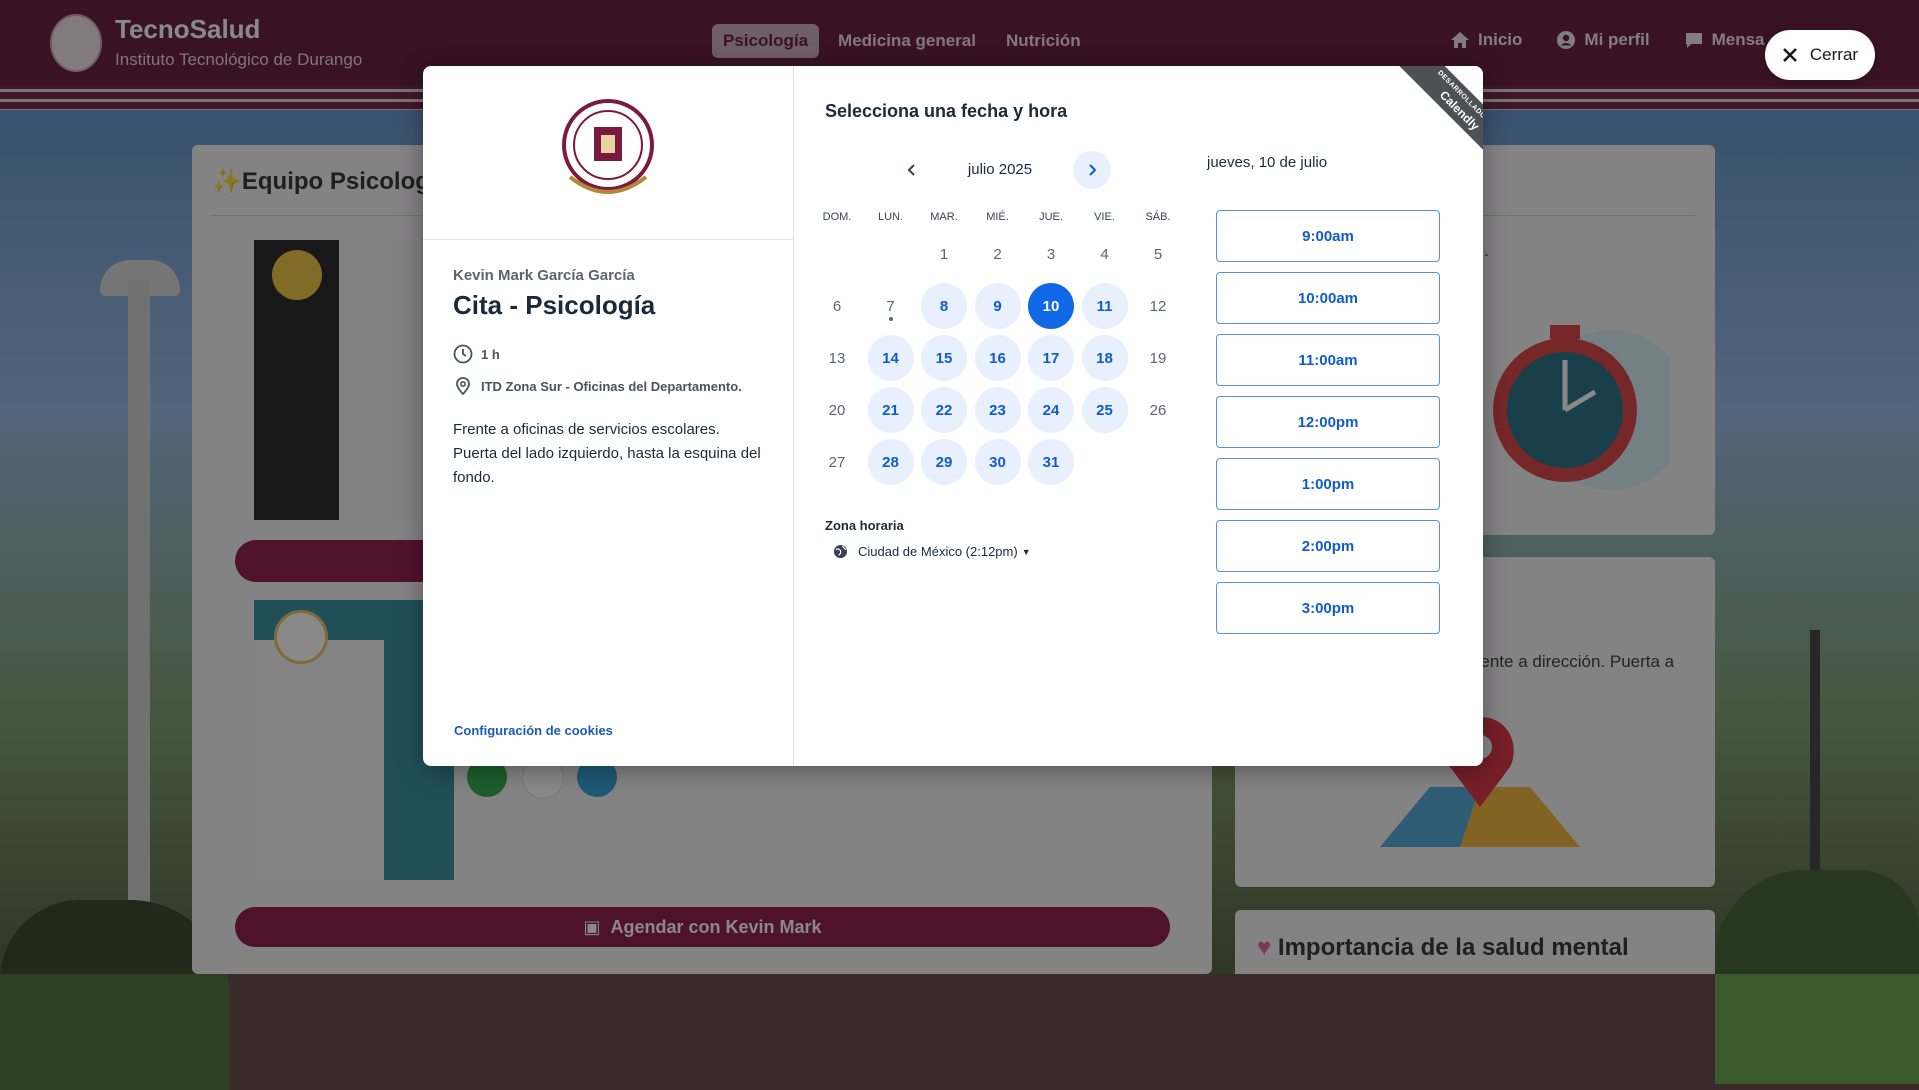 The image size is (1919, 1090). I want to click on globe-icon, so click(840, 551).